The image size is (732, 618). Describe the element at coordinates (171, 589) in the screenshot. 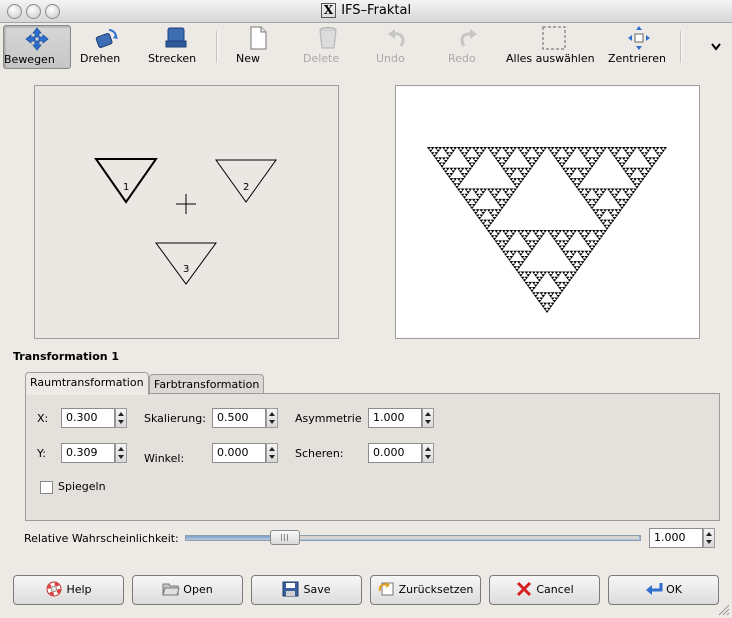

I see `folder-icon` at that location.